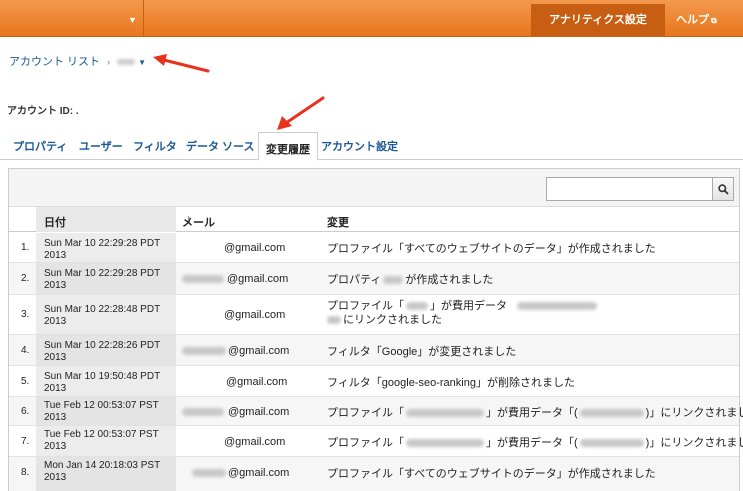  Describe the element at coordinates (374, 188) in the screenshot. I see `search-bar` at that location.